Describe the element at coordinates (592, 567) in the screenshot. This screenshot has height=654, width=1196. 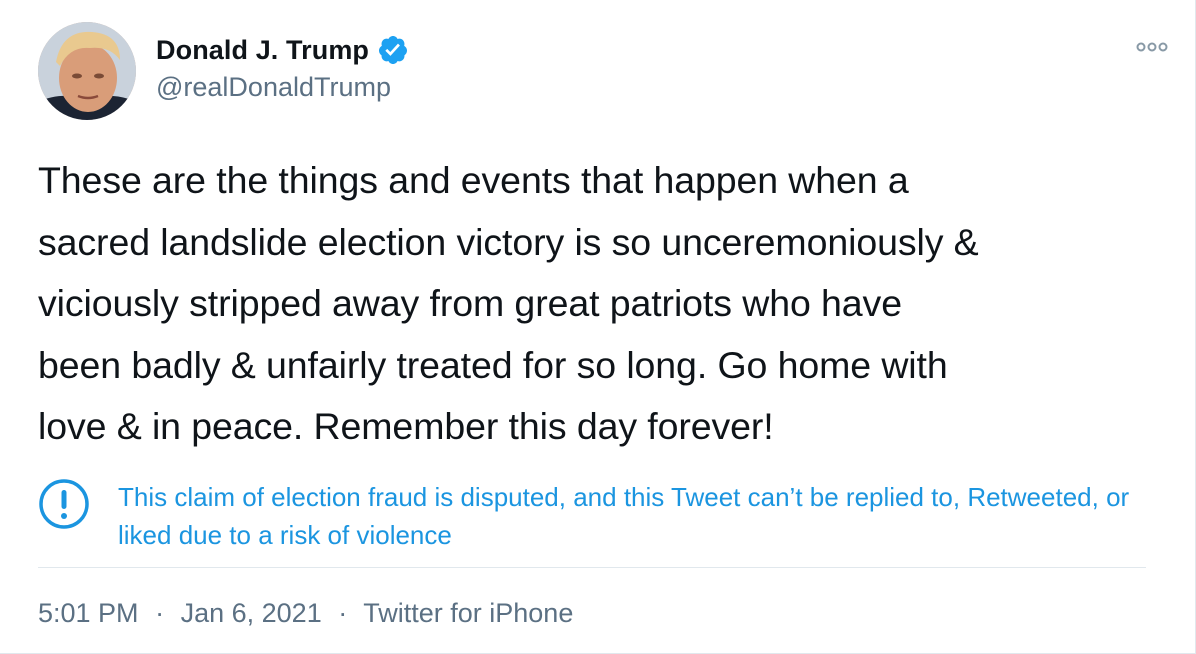
I see `divider` at that location.